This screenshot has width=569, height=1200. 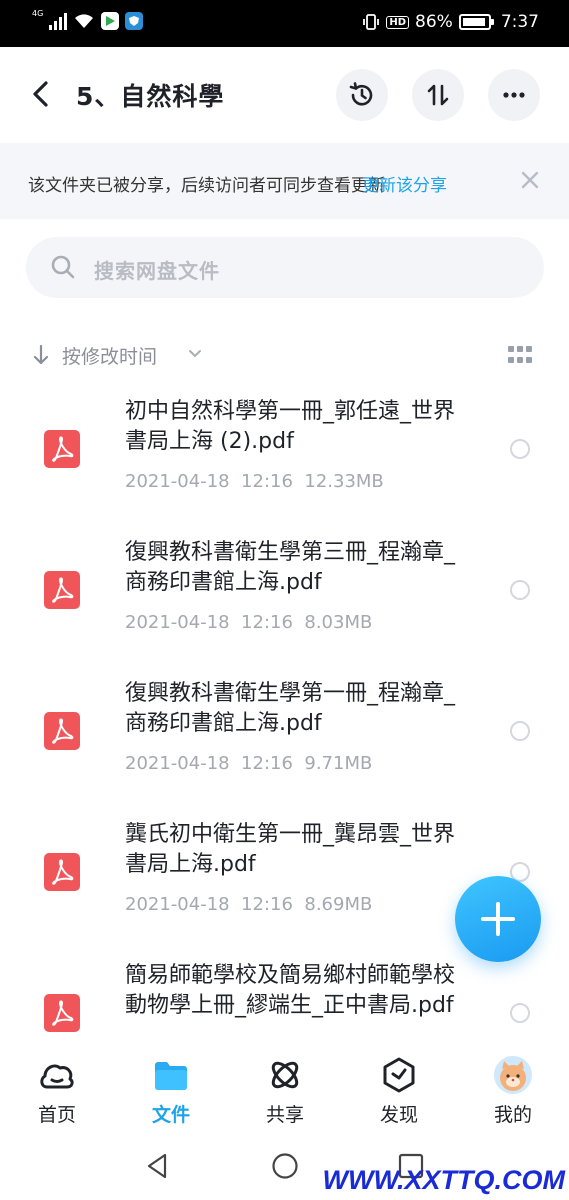 What do you see at coordinates (398, 1115) in the screenshot?
I see `nav-label: 发现` at bounding box center [398, 1115].